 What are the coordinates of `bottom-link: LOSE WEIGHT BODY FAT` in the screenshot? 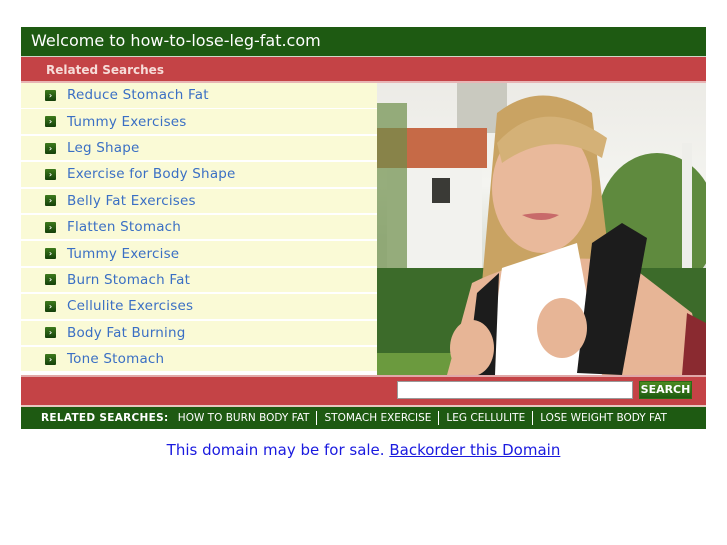 It's located at (603, 418).